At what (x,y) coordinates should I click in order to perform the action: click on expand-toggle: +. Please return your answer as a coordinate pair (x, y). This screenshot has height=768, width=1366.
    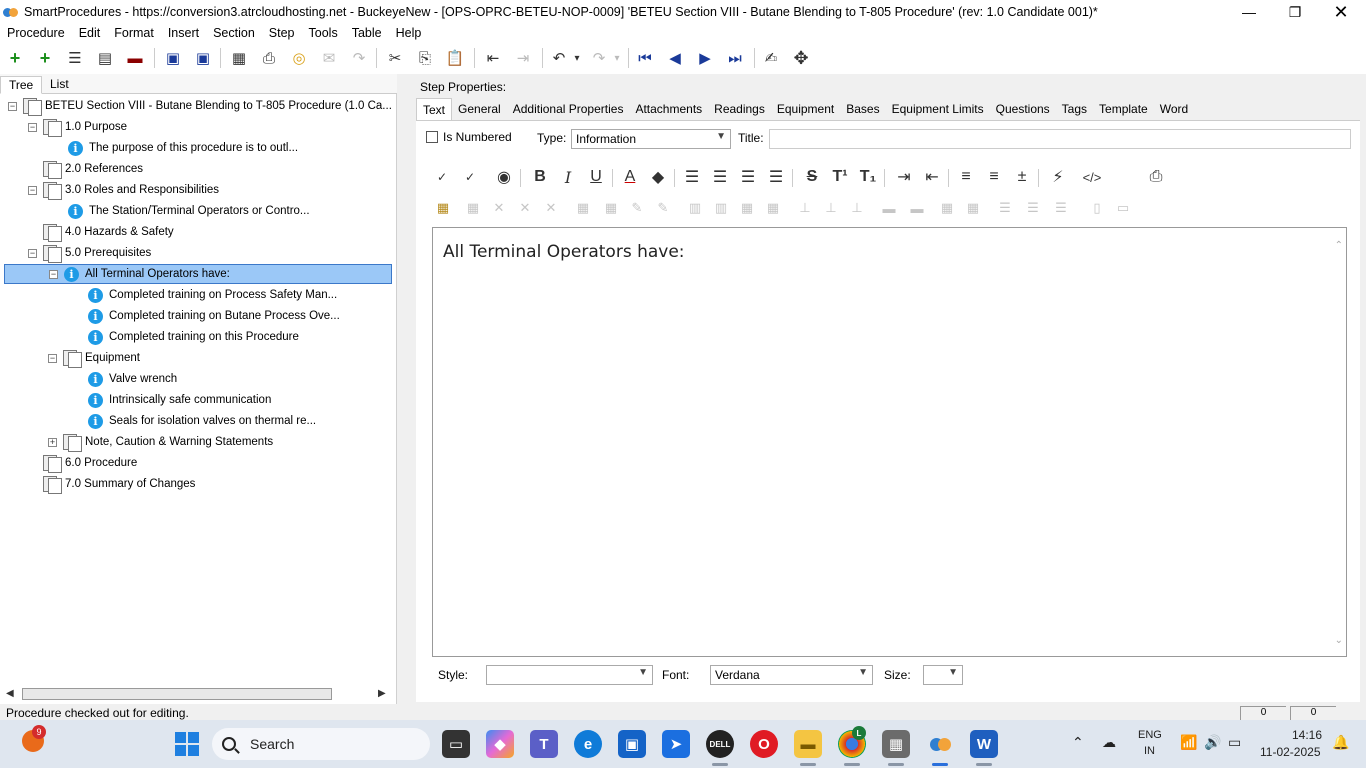
    Looking at the image, I should click on (52, 442).